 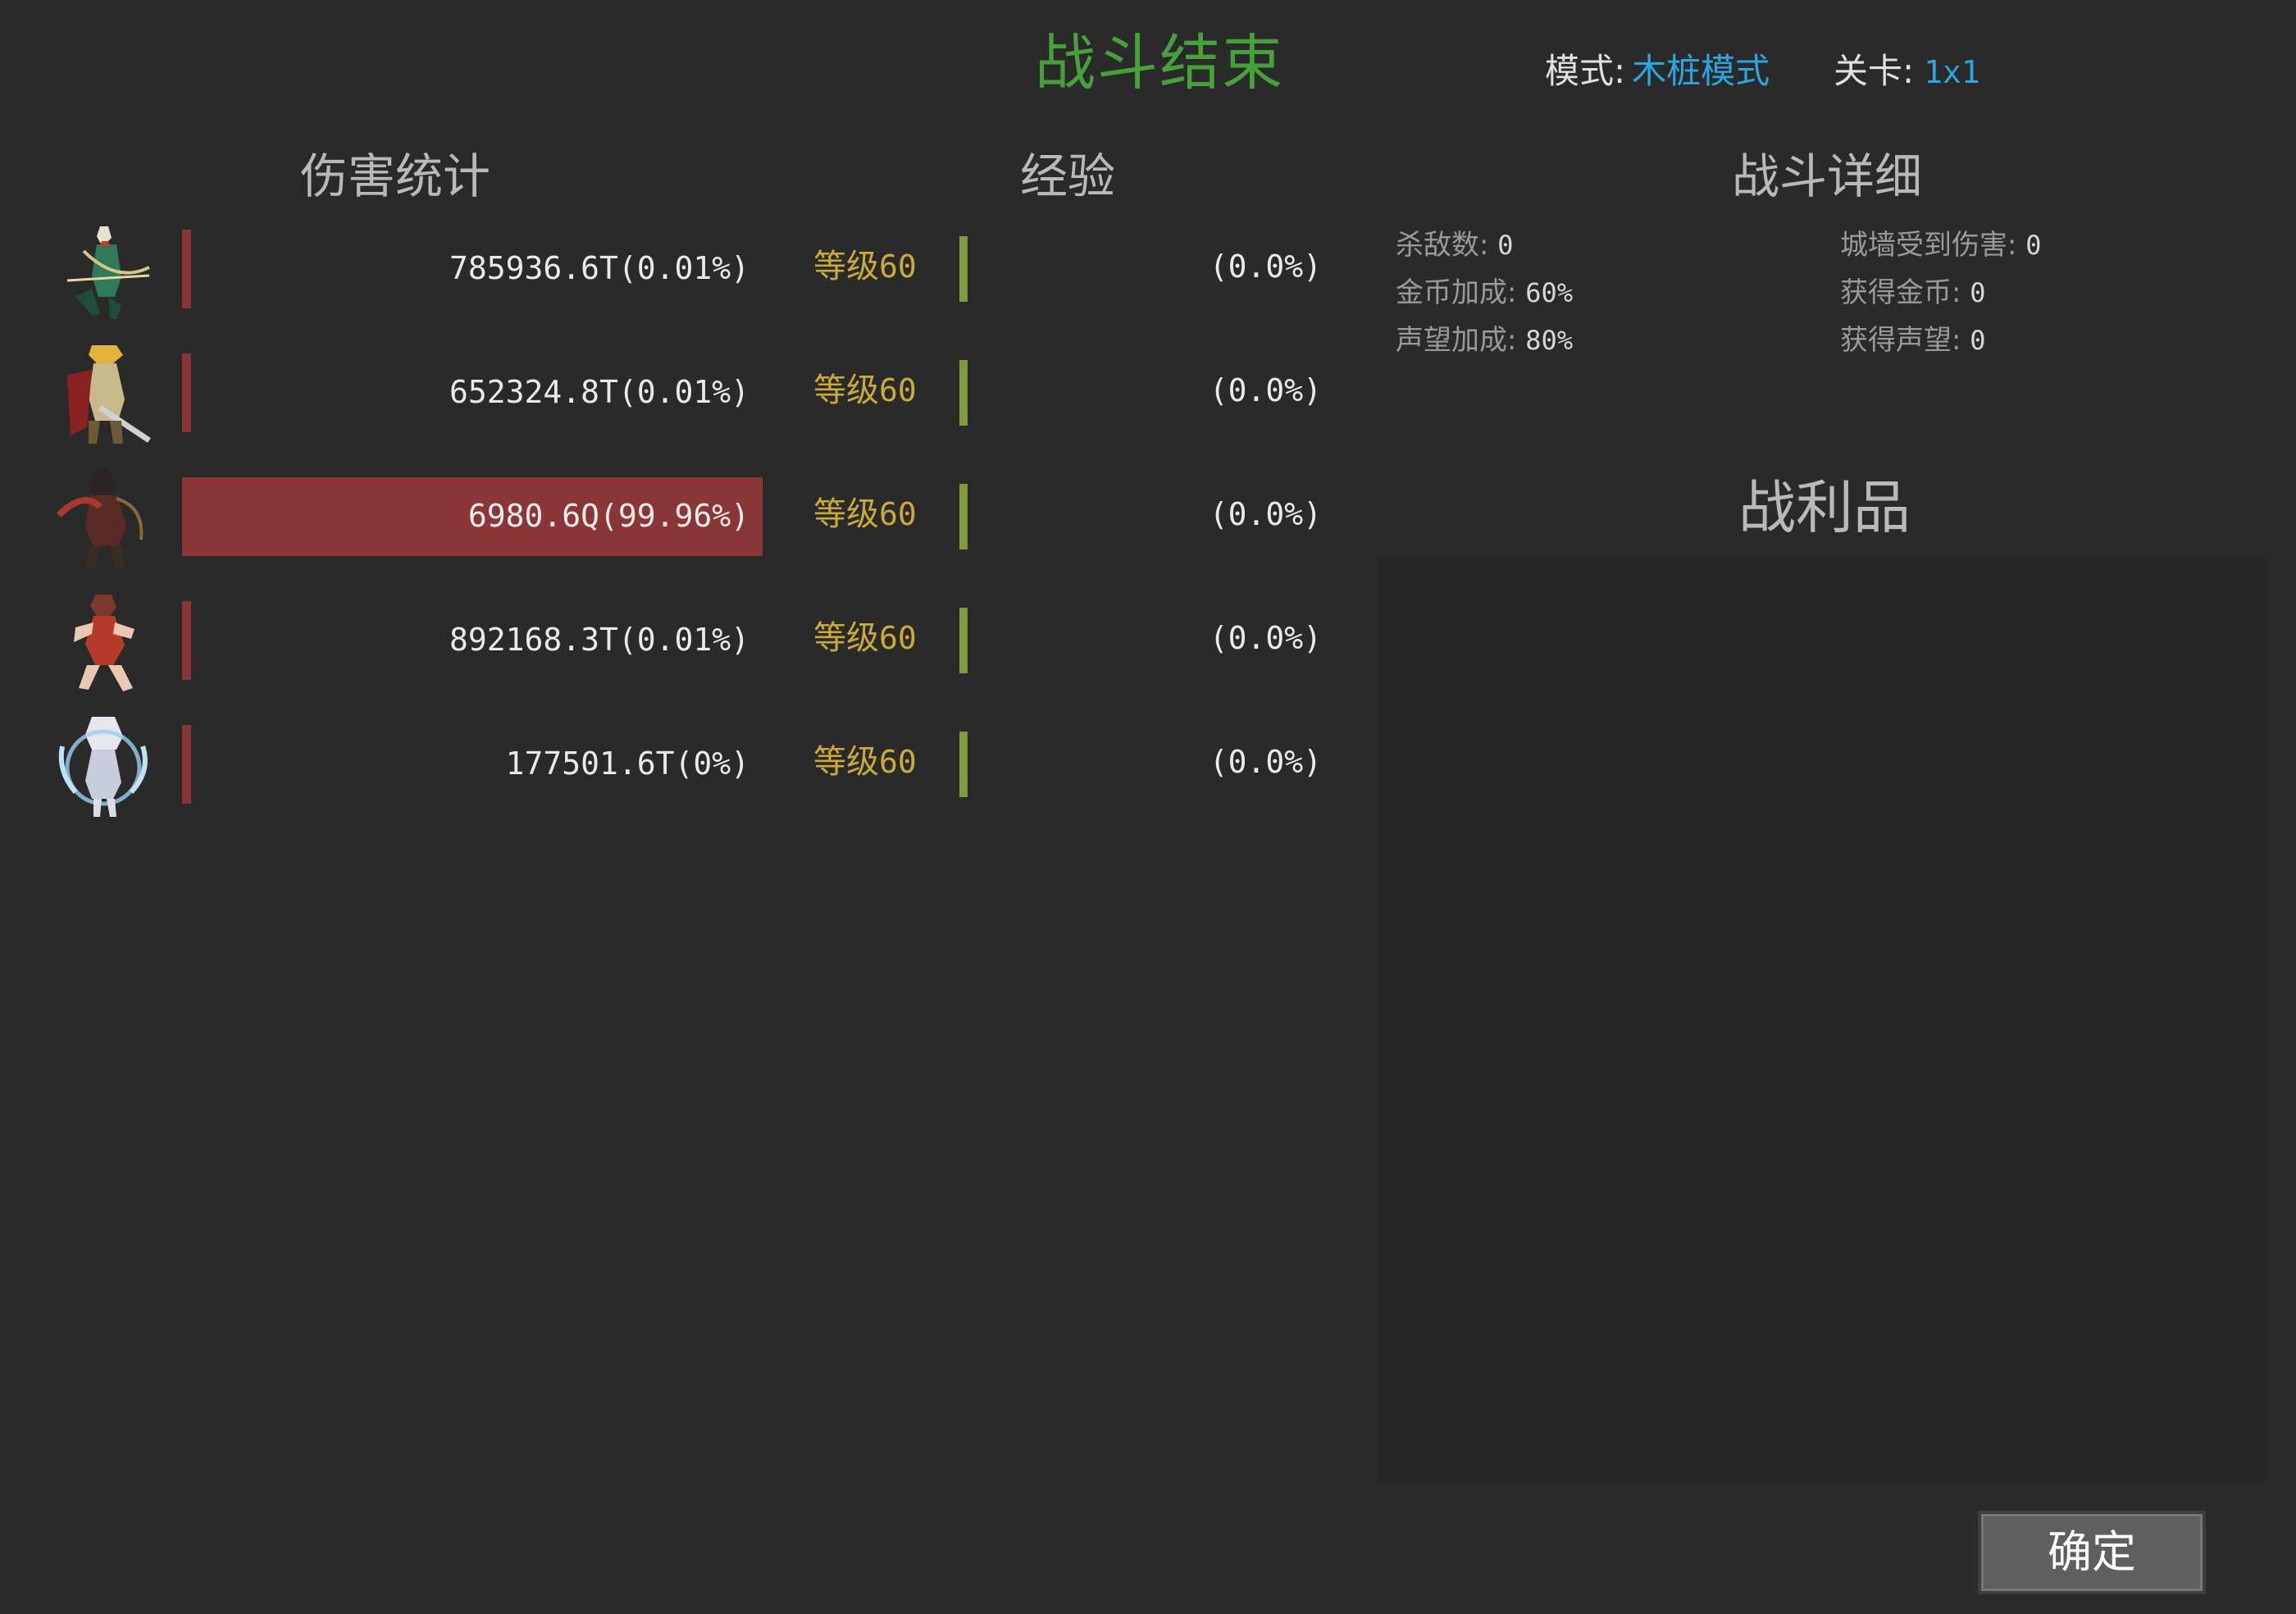 What do you see at coordinates (2092, 1552) in the screenshot?
I see `confirm-button: 确定` at bounding box center [2092, 1552].